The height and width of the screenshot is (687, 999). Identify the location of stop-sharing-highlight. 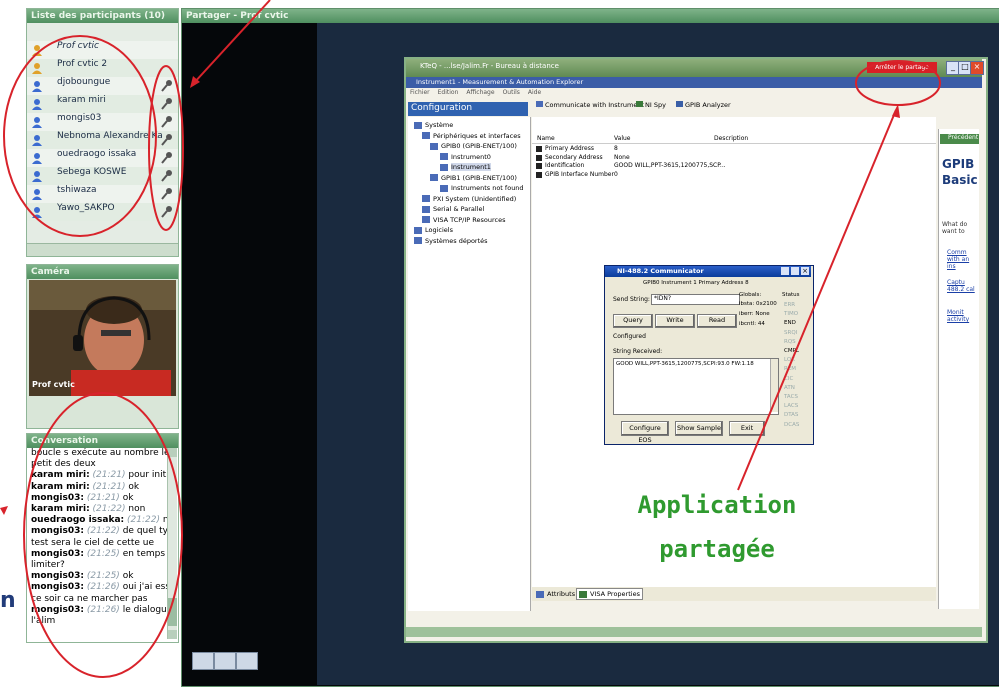
(898, 83).